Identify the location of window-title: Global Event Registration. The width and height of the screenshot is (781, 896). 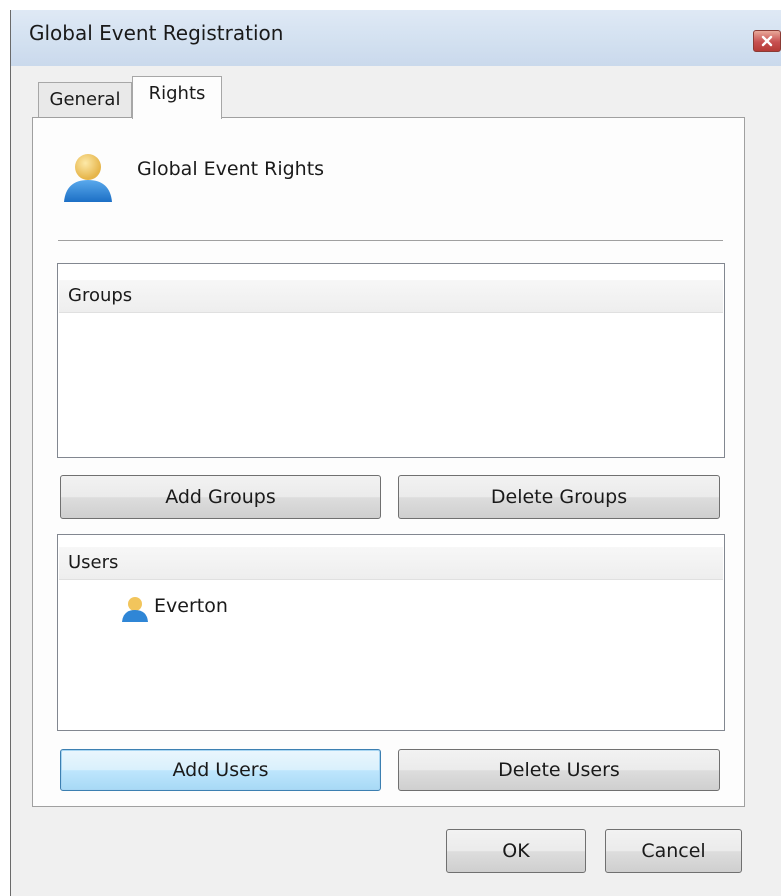
(156, 33).